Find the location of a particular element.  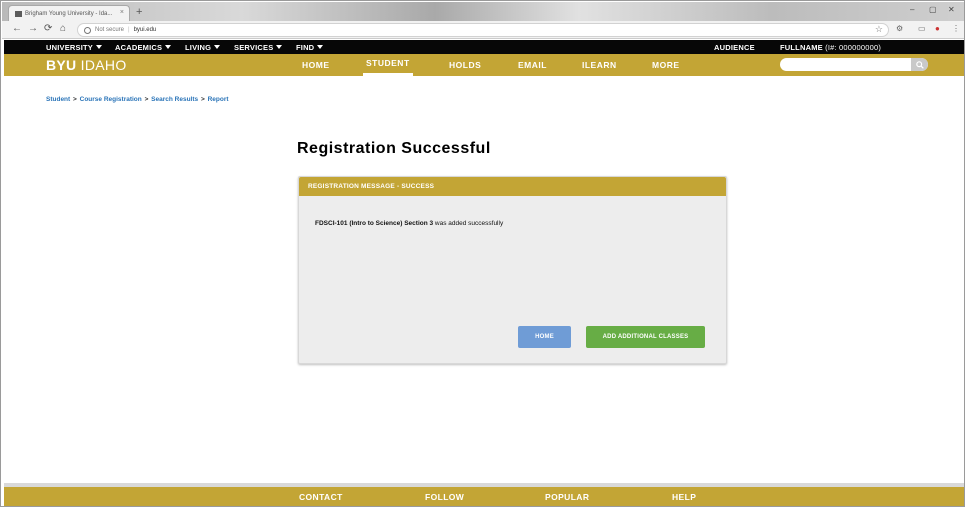

logo-bold: BYU is located at coordinates (61, 65).